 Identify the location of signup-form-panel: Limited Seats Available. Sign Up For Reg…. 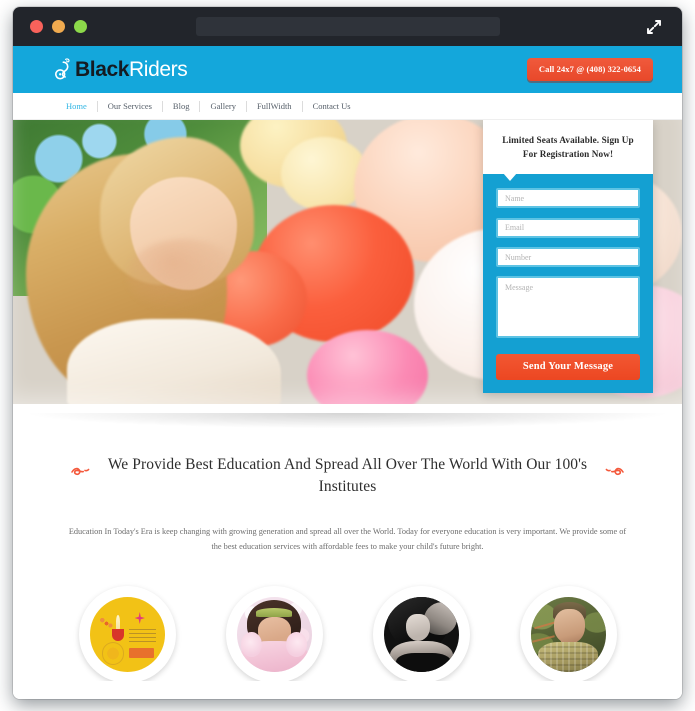
(568, 256).